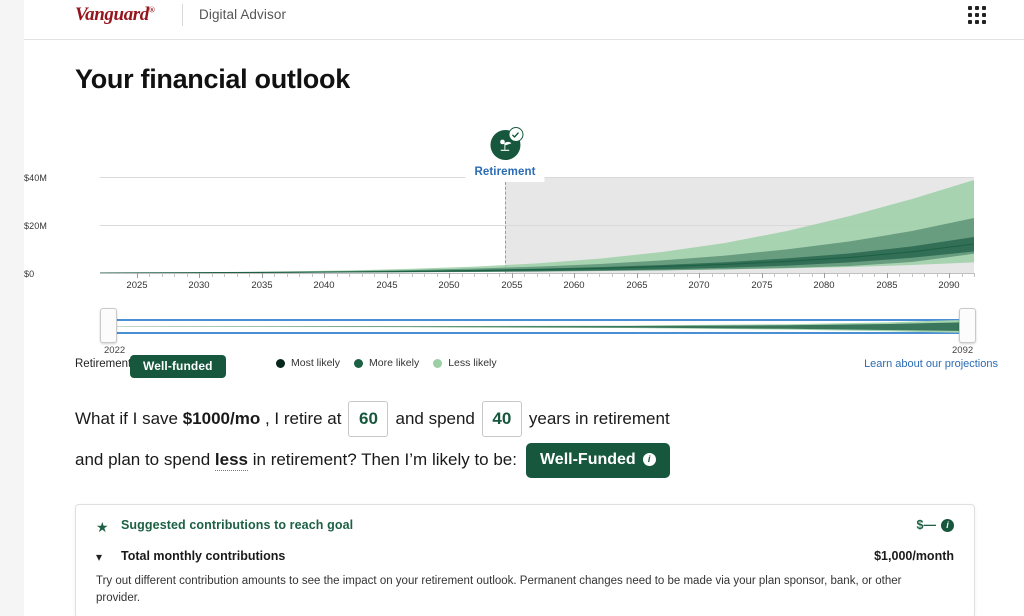 This screenshot has width=1024, height=616. What do you see at coordinates (537, 326) in the screenshot?
I see `range-mini-fan` at bounding box center [537, 326].